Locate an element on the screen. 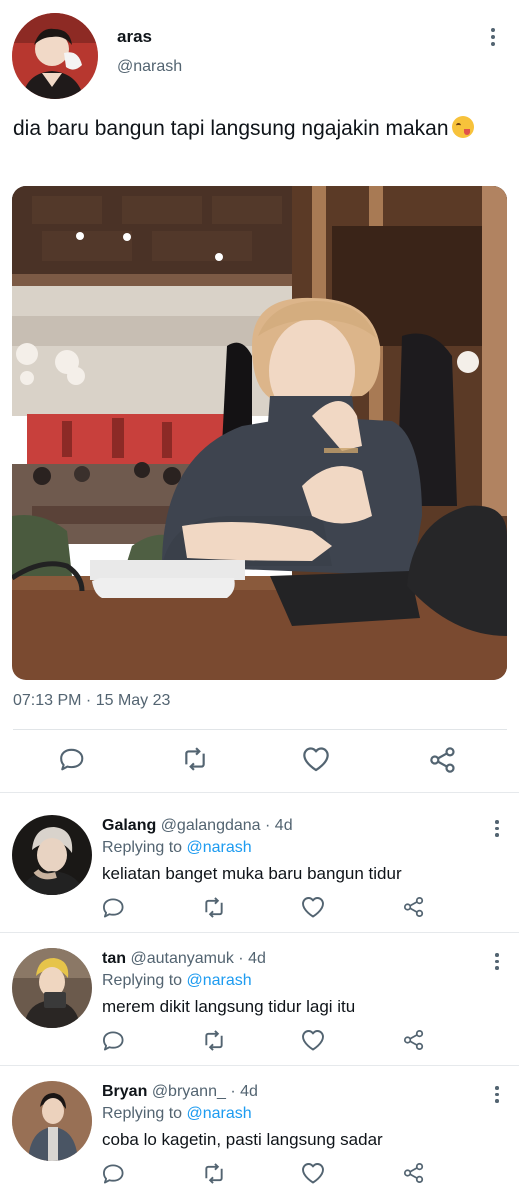  reply-author-handle: @galangdana · 4d is located at coordinates (227, 825).